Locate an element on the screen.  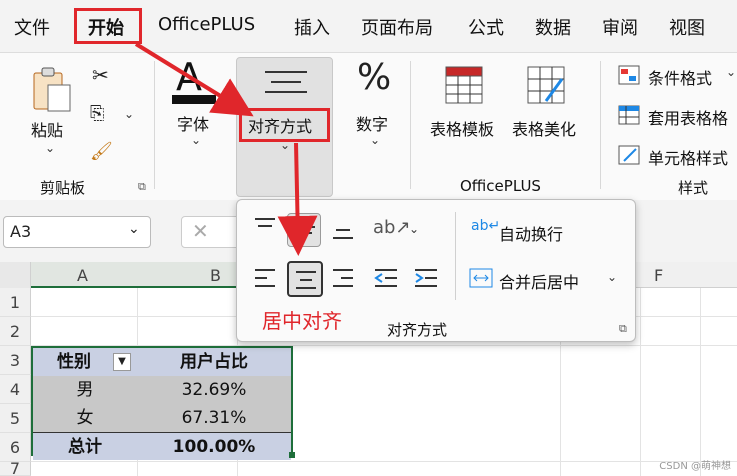
orientation-chevron-icon: ⌄ is located at coordinates (414, 229).